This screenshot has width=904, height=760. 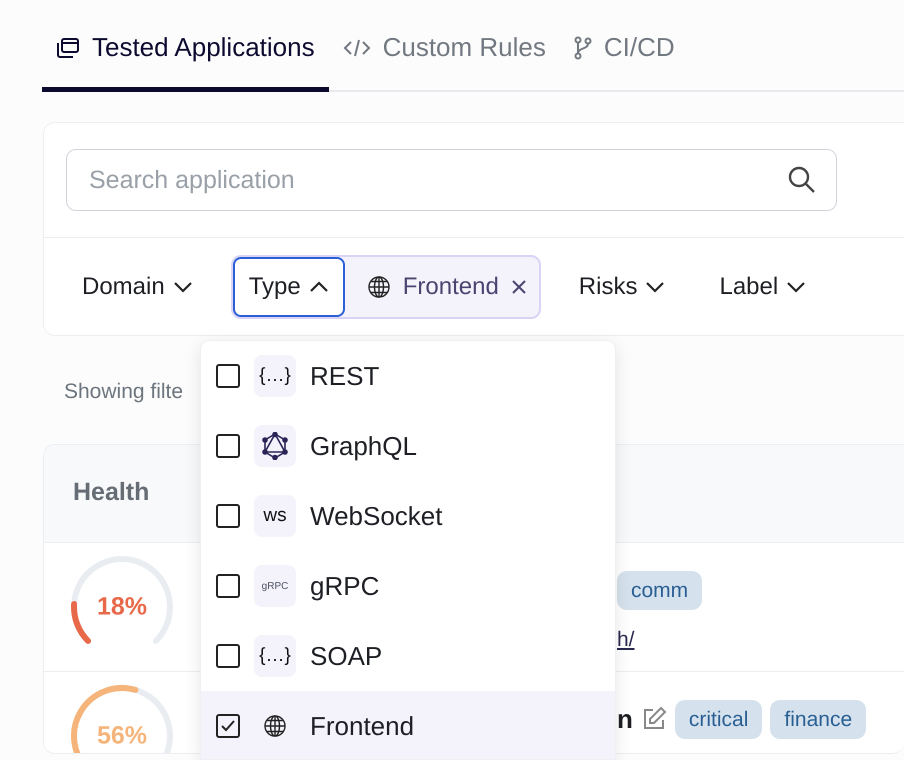 I want to click on tab: CI/CD, so click(x=624, y=60).